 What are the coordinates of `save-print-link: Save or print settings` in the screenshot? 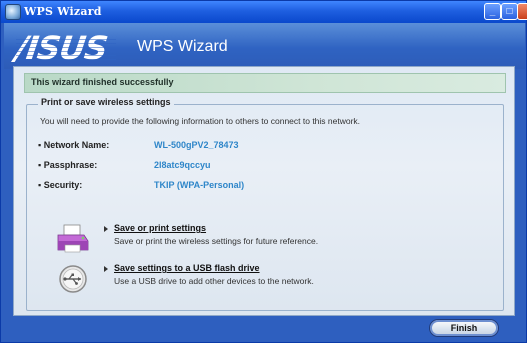 It's located at (160, 228).